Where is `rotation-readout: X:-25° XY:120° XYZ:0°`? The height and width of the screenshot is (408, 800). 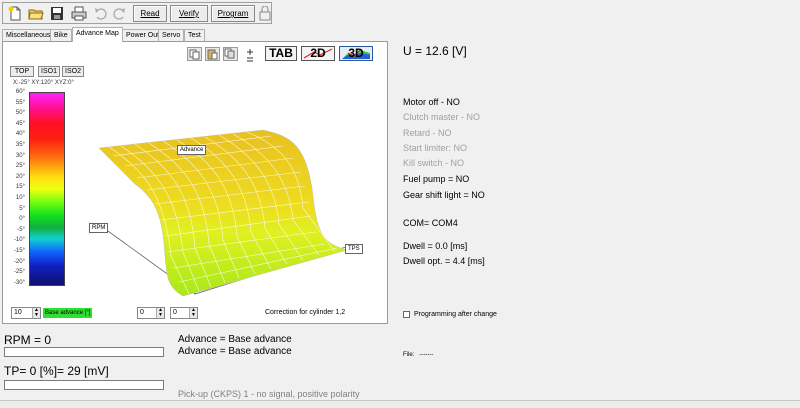 rotation-readout: X:-25° XY:120° XYZ:0° is located at coordinates (43, 83).